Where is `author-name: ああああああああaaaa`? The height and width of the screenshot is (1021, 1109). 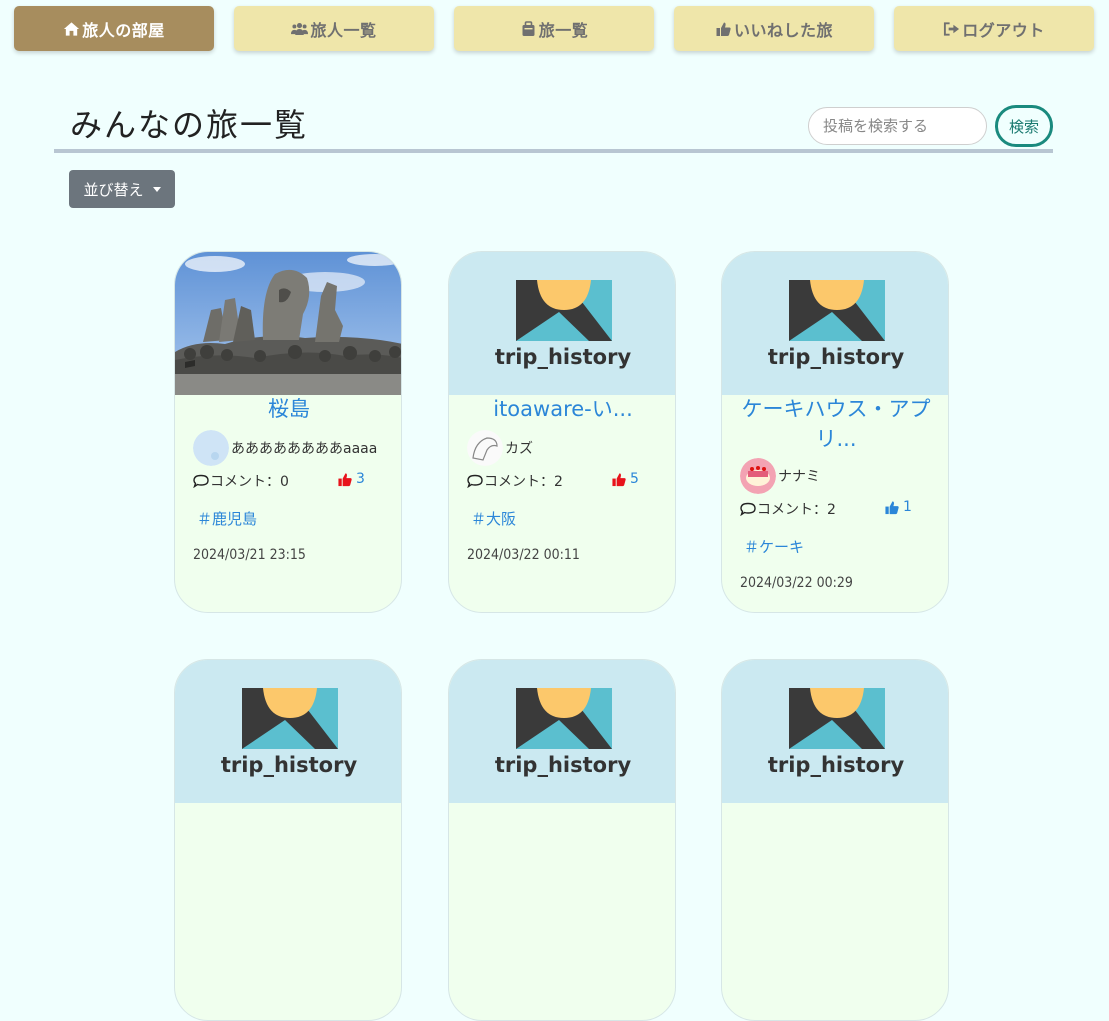 author-name: ああああああああaaaa is located at coordinates (304, 449).